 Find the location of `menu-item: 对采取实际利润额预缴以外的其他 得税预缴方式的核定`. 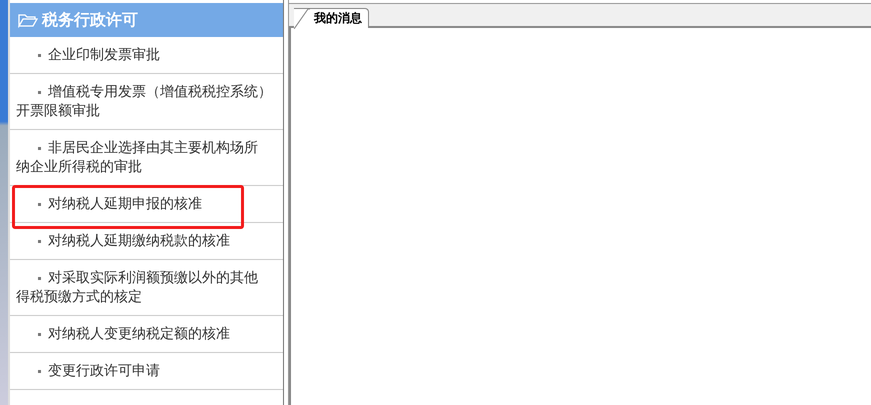

menu-item: 对采取实际利润额预缴以外的其他 得税预缴方式的核定 is located at coordinates (146, 288).